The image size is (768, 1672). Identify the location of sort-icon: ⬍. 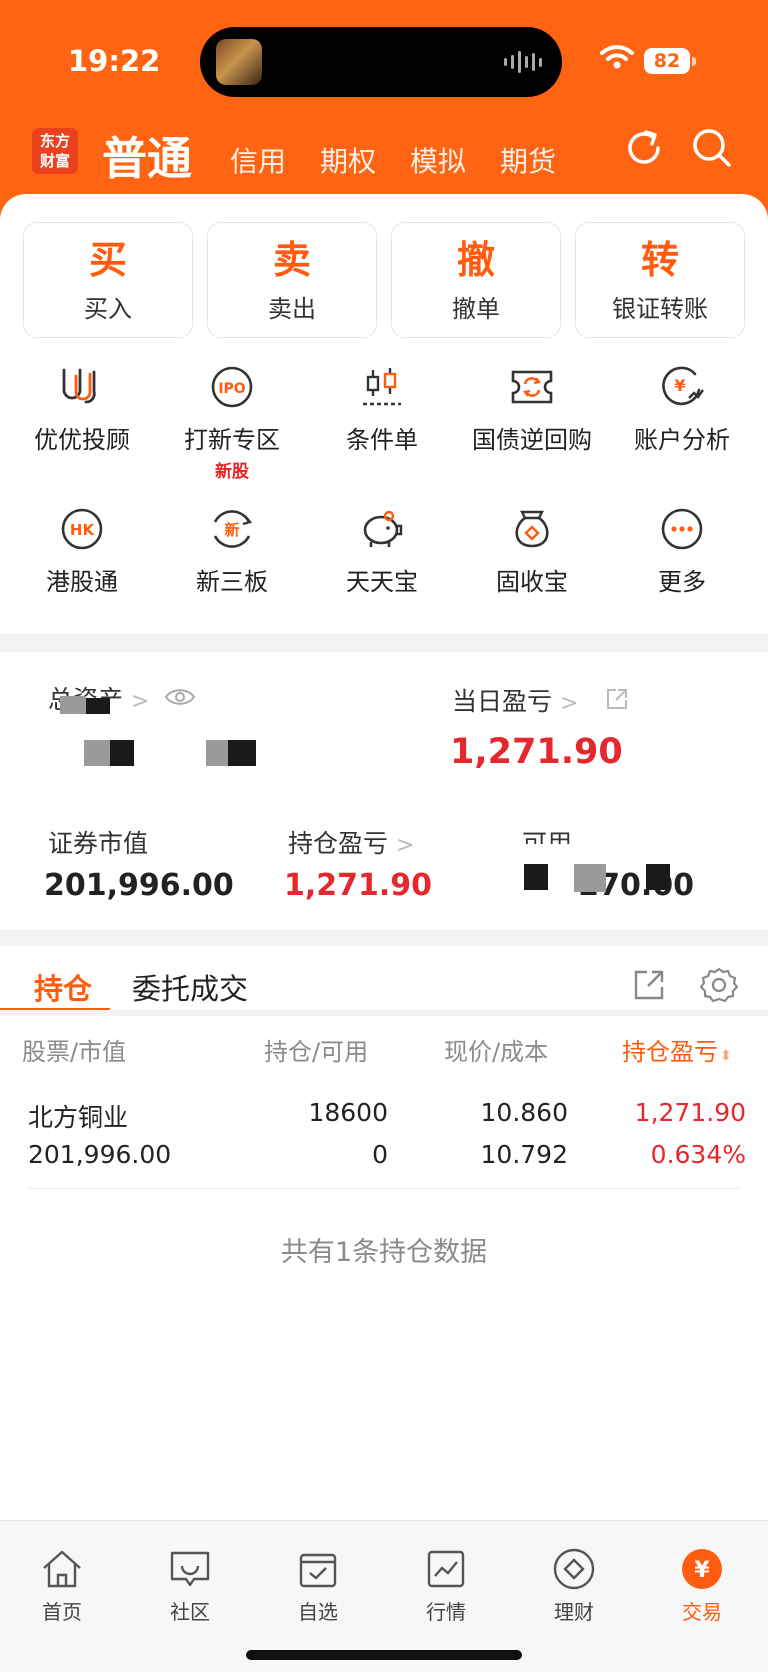
(726, 1056).